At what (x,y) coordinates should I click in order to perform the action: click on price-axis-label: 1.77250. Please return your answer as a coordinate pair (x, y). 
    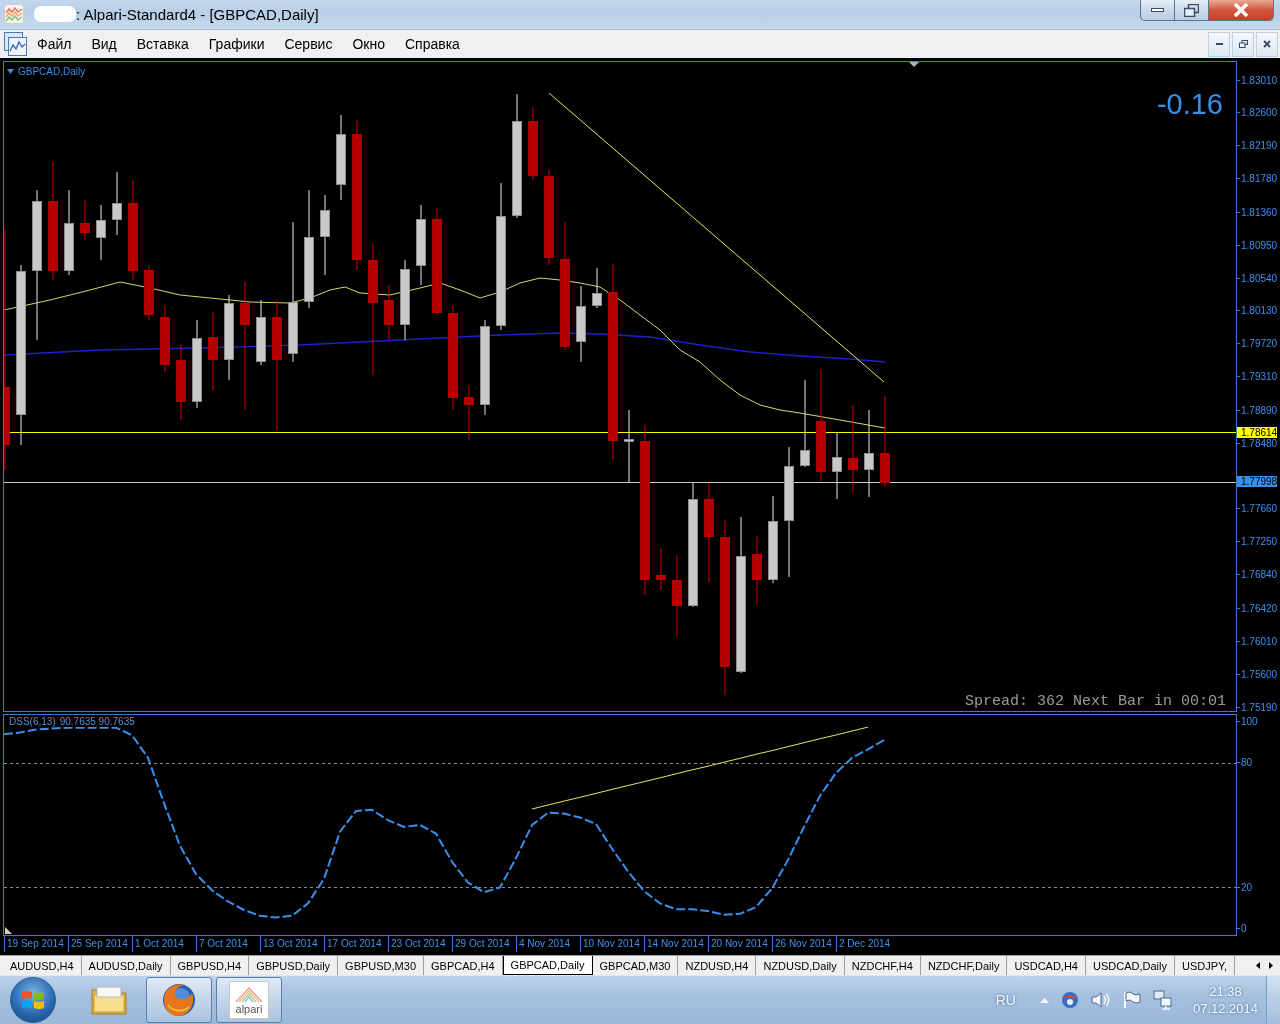
    Looking at the image, I should click on (1257, 541).